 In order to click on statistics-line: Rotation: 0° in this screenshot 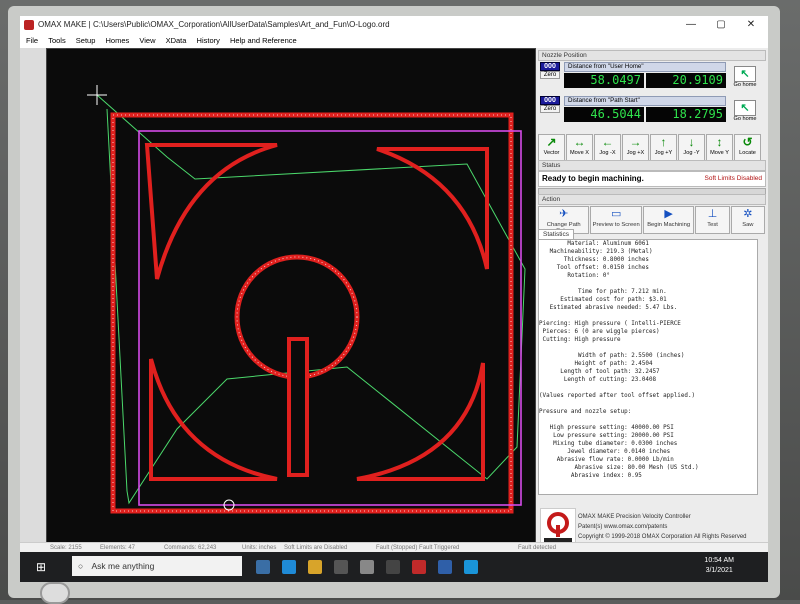, I will do `click(574, 276)`.